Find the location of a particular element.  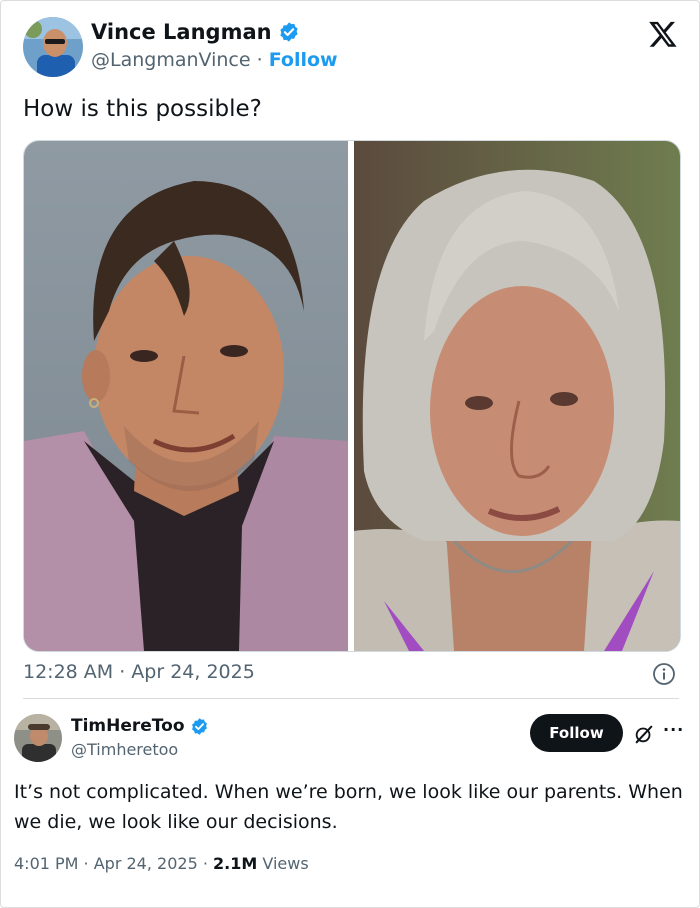

x-logo-icon is located at coordinates (663, 34).